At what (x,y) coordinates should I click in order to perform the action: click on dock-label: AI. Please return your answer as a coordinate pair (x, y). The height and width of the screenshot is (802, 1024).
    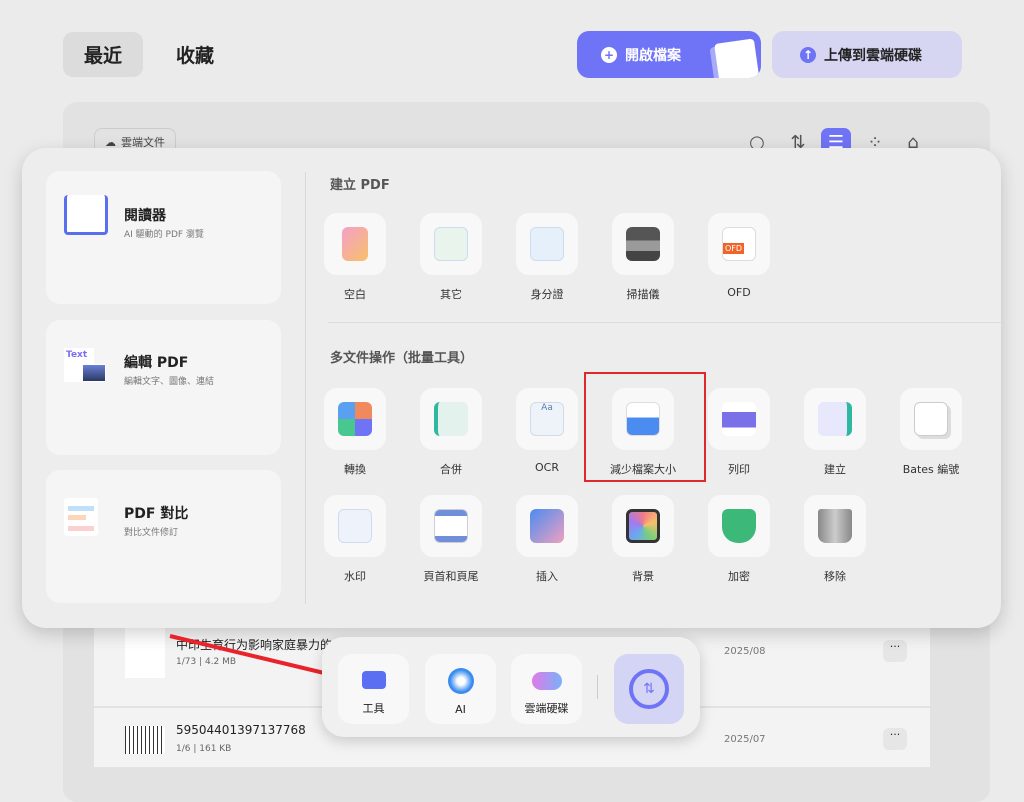
    Looking at the image, I should click on (460, 709).